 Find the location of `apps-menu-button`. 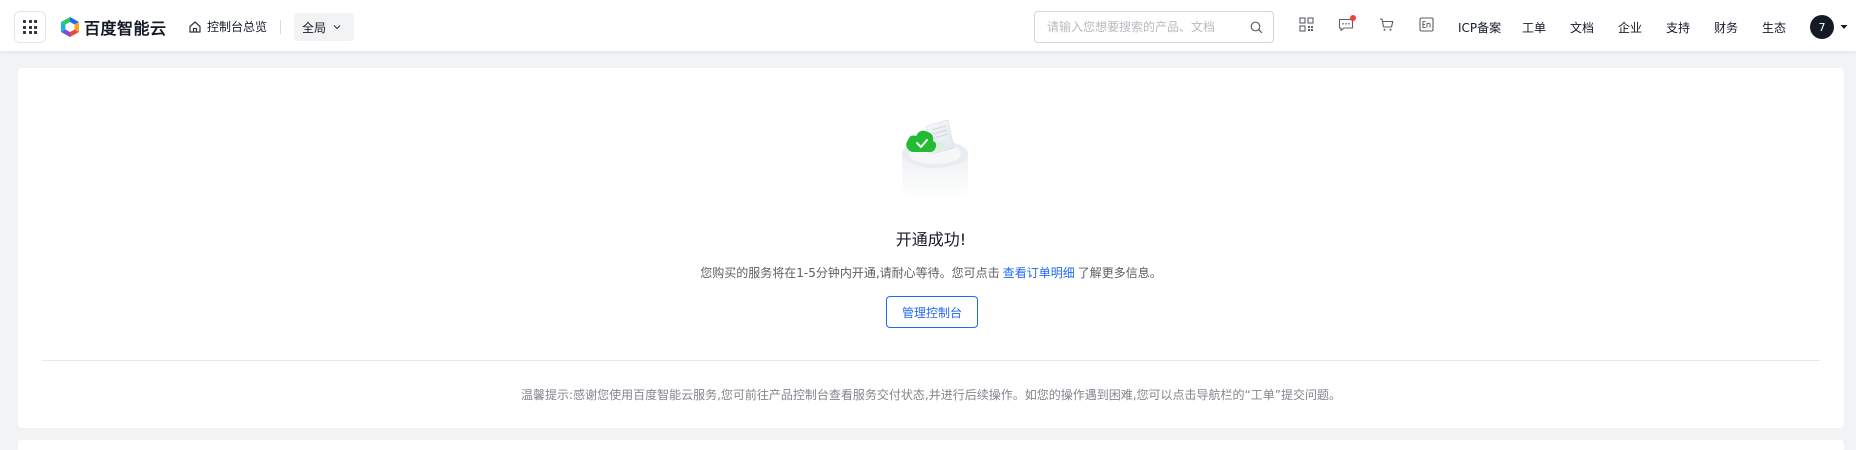

apps-menu-button is located at coordinates (30, 27).